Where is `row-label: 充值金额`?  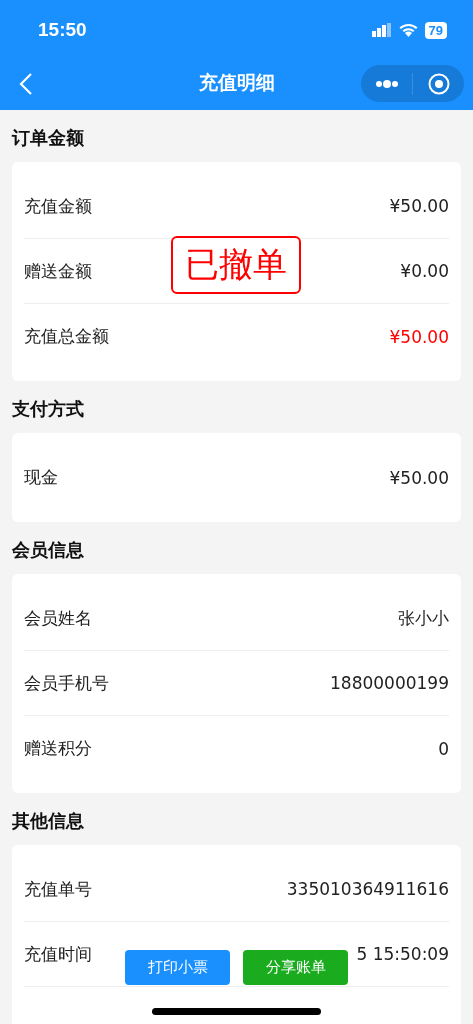 row-label: 充值金额 is located at coordinates (58, 206).